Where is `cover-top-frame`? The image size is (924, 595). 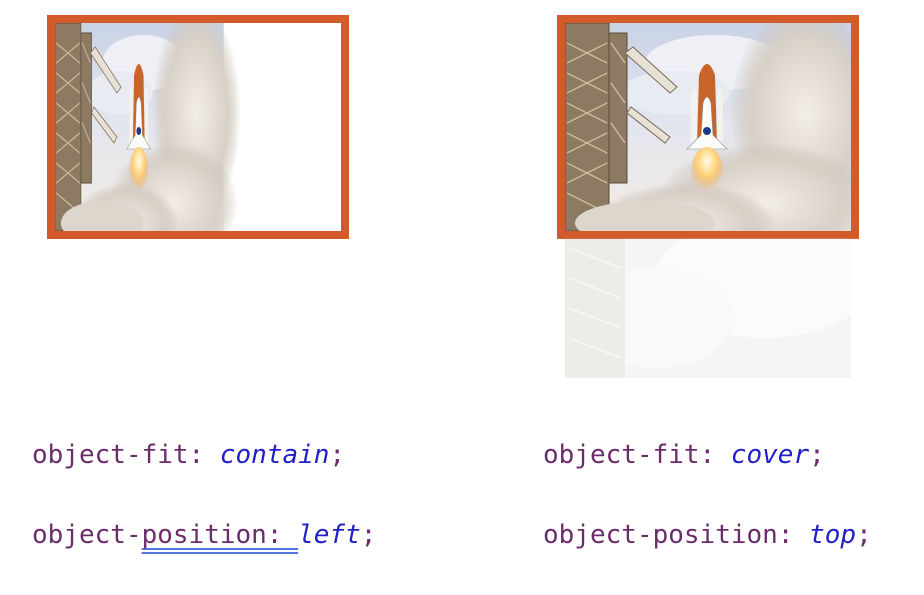
cover-top-frame is located at coordinates (708, 127).